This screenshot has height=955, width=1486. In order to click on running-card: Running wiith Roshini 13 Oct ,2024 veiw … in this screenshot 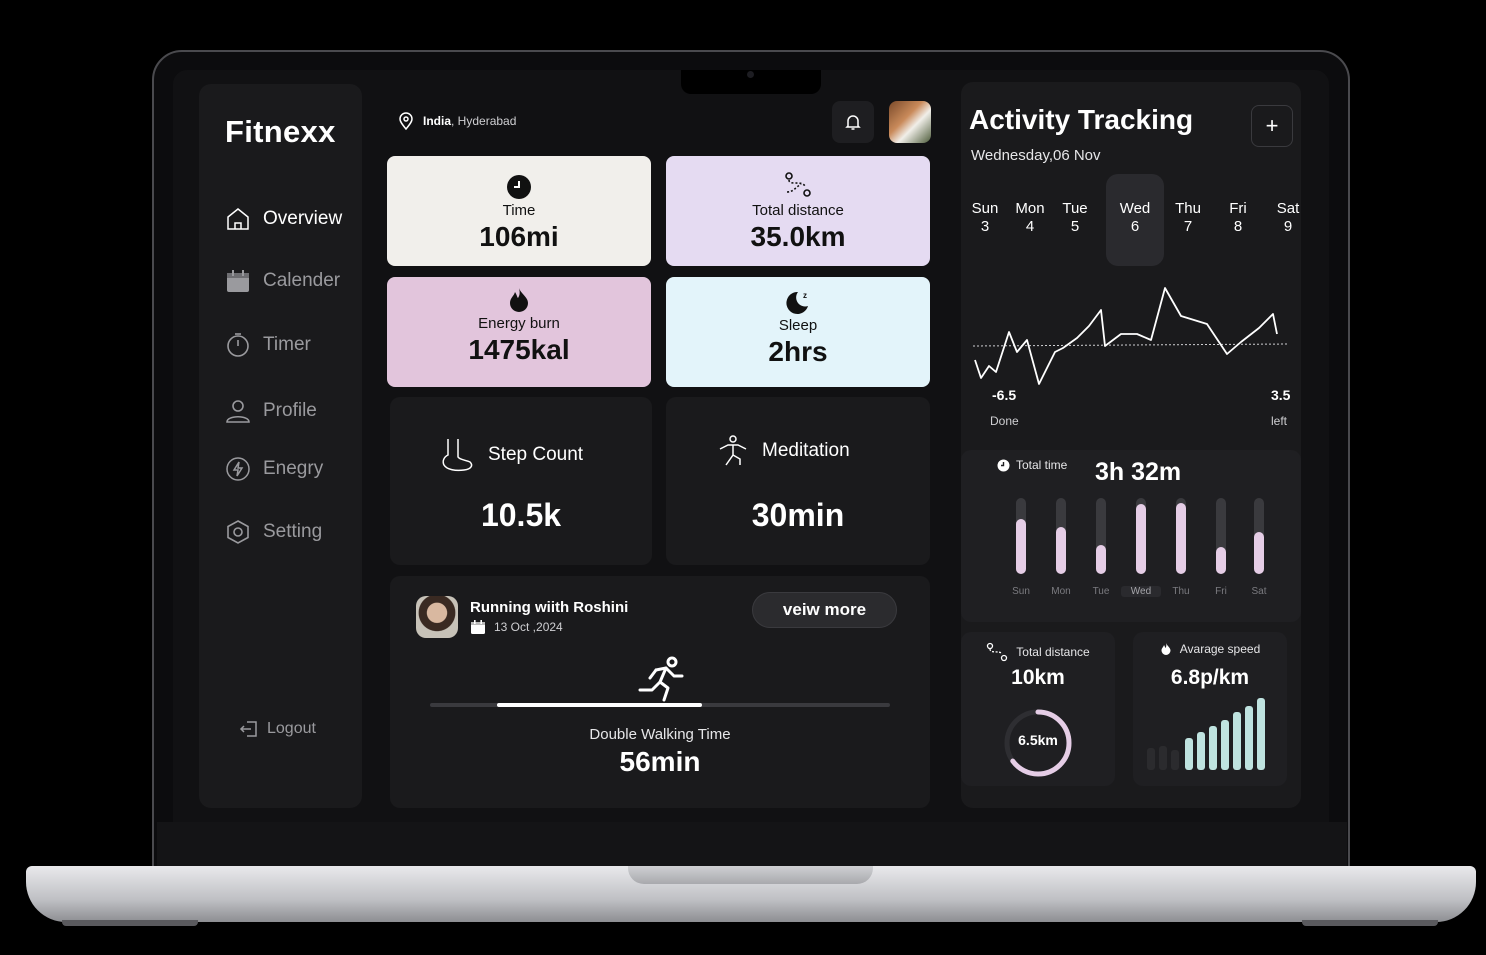, I will do `click(660, 692)`.